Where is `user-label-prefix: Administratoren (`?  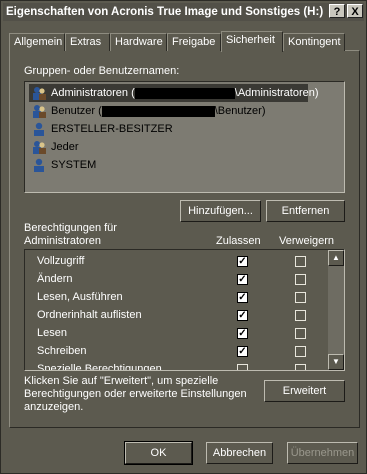
user-label-prefix: Administratoren ( is located at coordinates (93, 93).